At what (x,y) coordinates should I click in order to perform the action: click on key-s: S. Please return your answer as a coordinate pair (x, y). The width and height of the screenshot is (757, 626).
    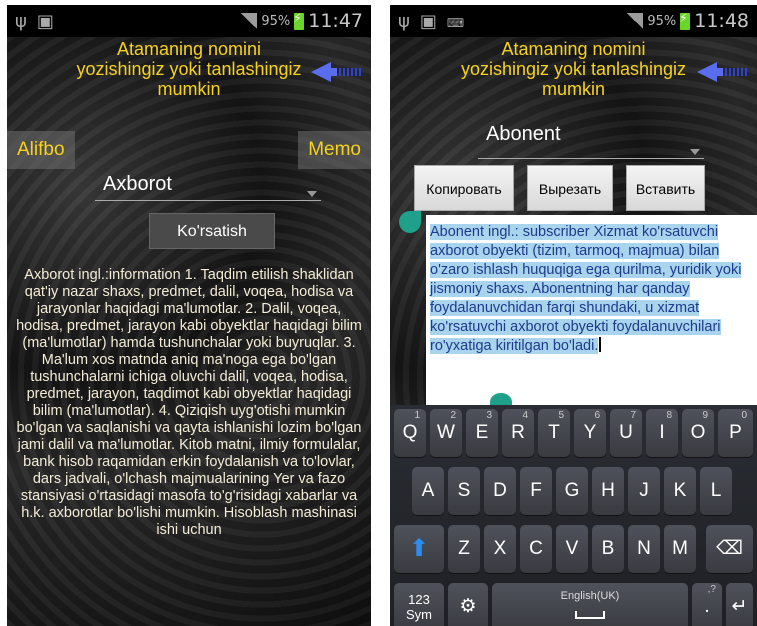
    Looking at the image, I should click on (464, 491).